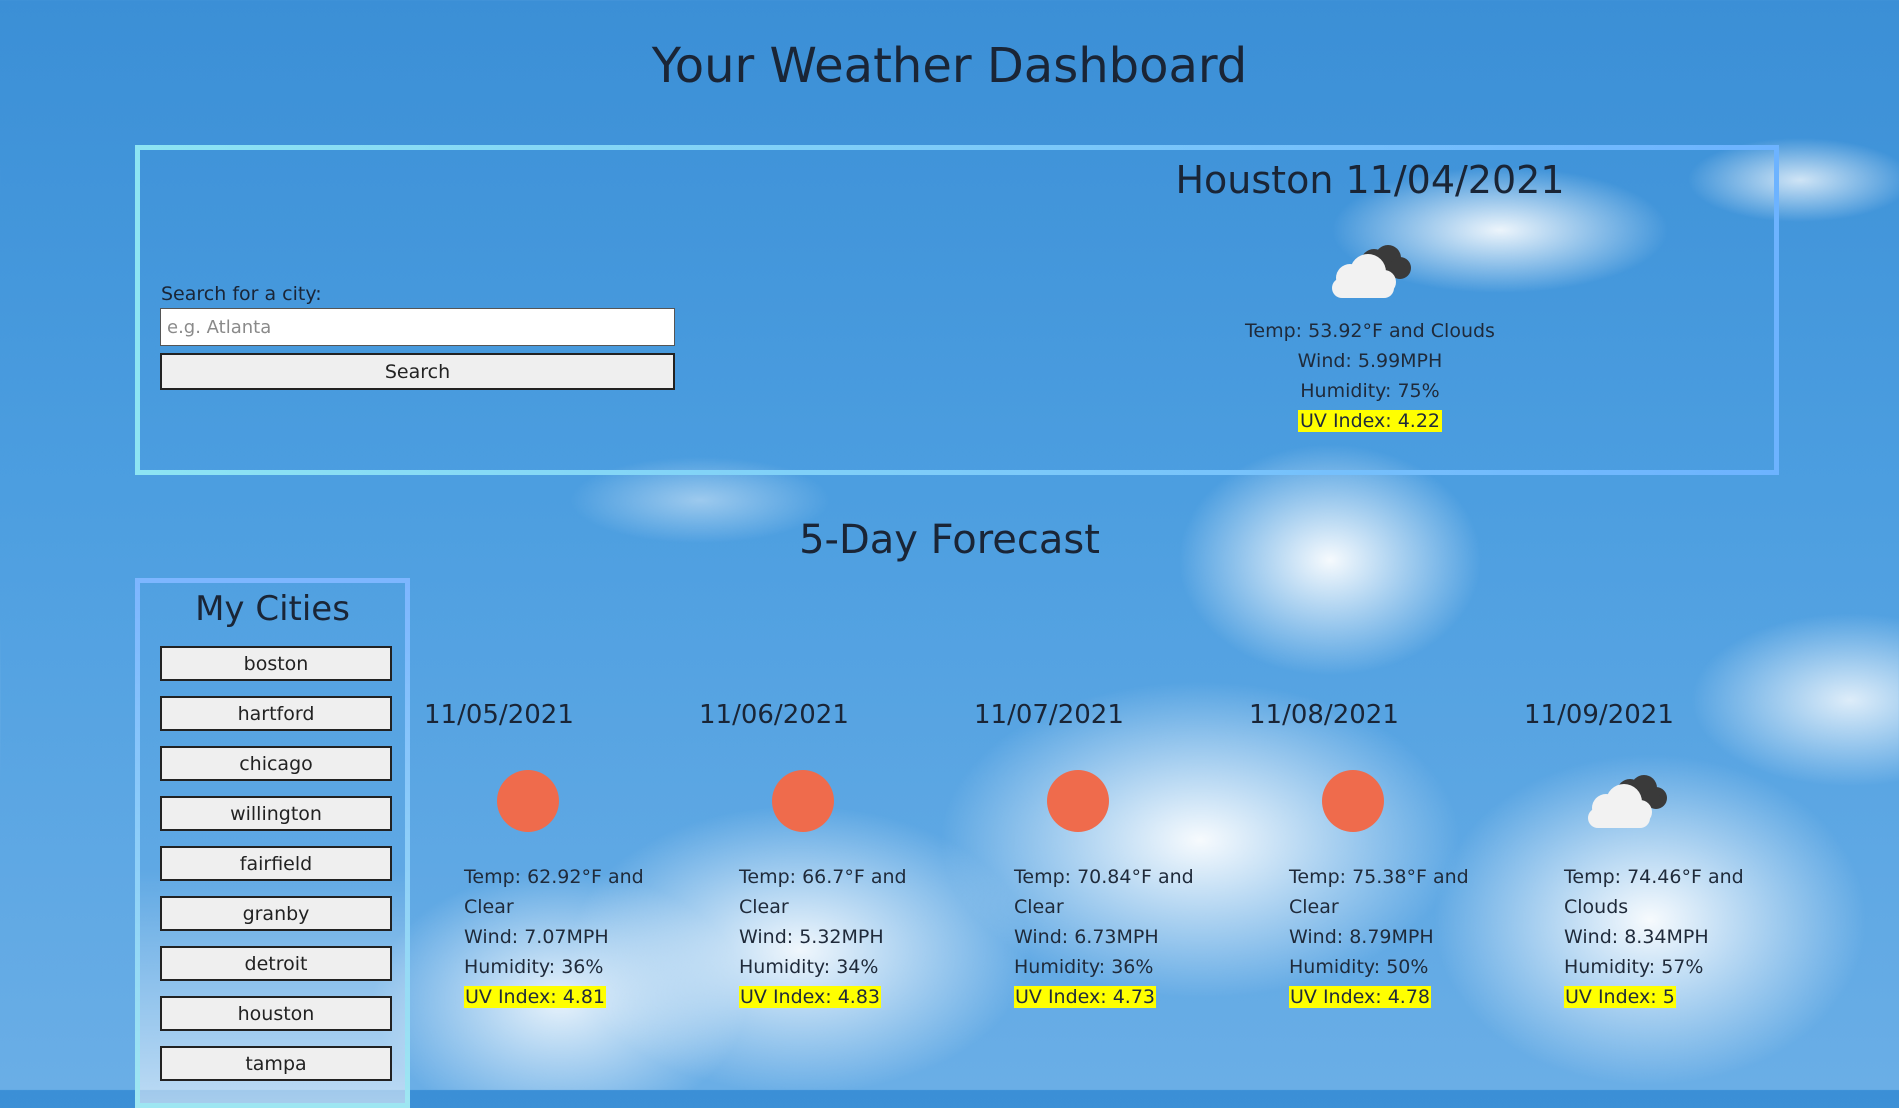 Image resolution: width=1899 pixels, height=1108 pixels. Describe the element at coordinates (1049, 715) in the screenshot. I see `forecast-date: 11/07/2021` at that location.